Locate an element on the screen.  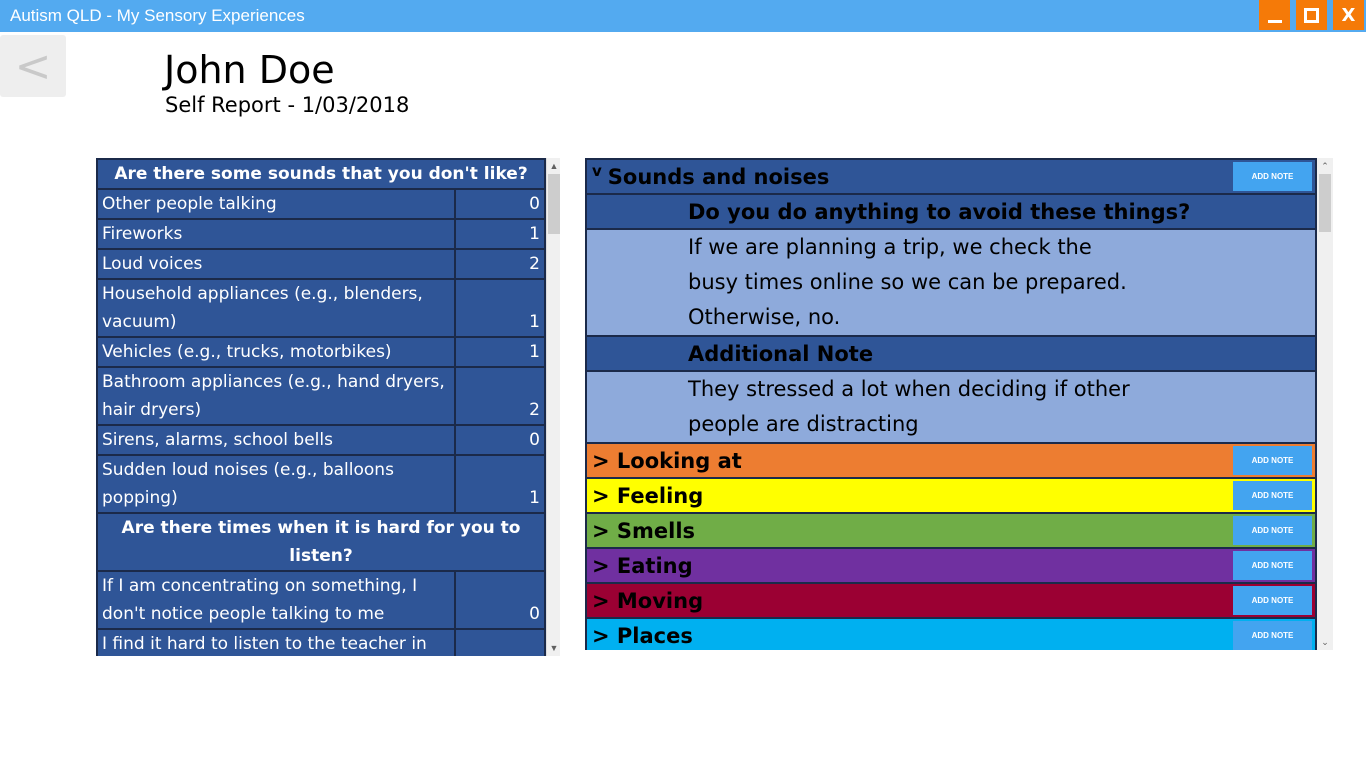
category-label: > Places is located at coordinates (642, 636).